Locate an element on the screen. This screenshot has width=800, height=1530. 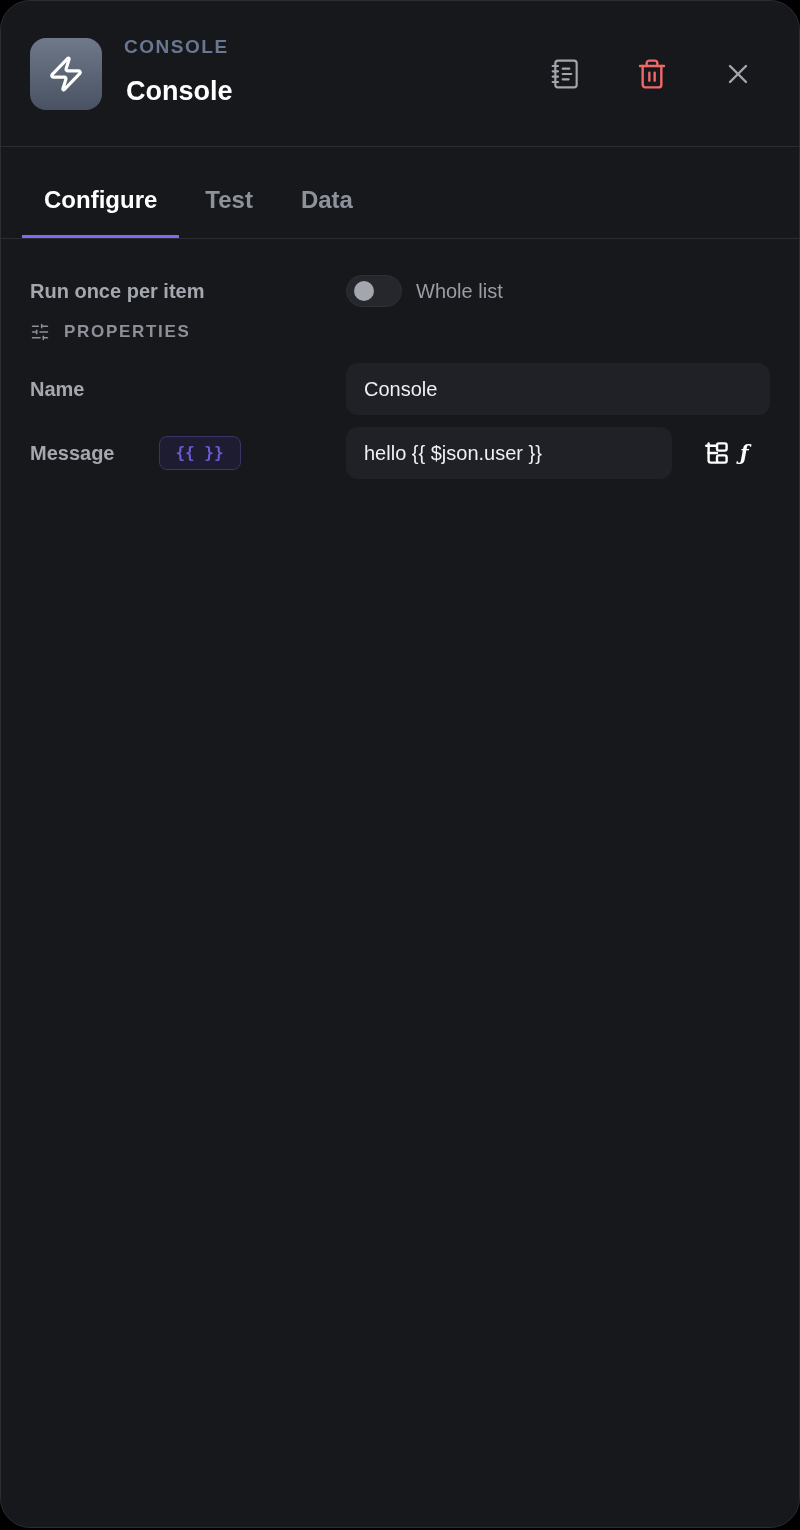
sliders-icon is located at coordinates (40, 332).